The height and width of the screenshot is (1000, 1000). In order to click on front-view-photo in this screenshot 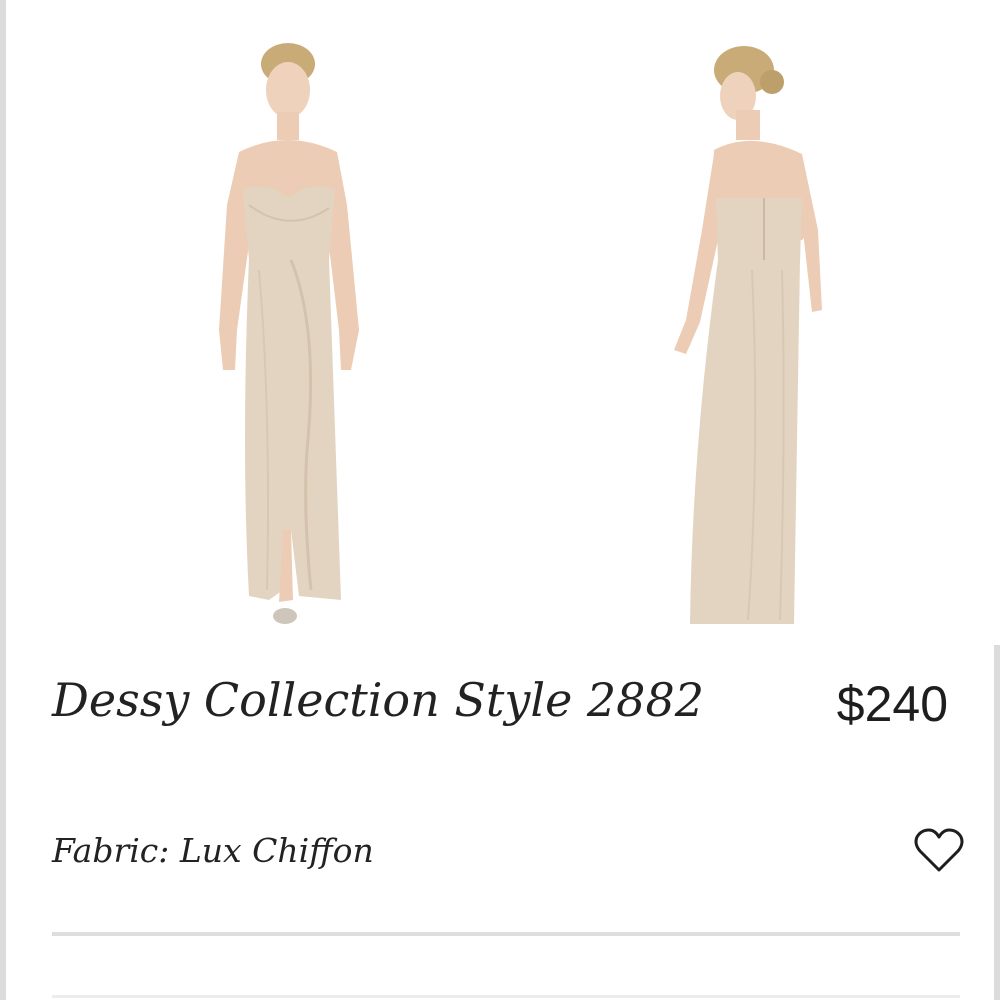, I will do `click(289, 340)`.